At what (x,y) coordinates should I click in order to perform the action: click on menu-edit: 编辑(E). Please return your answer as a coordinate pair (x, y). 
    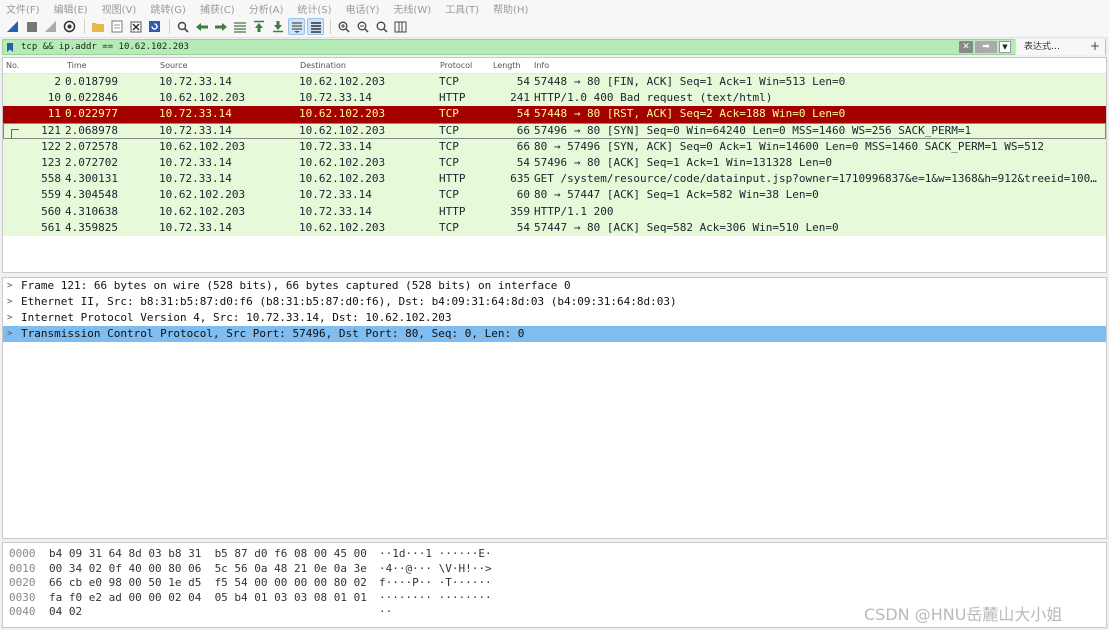
    Looking at the image, I should click on (71, 8).